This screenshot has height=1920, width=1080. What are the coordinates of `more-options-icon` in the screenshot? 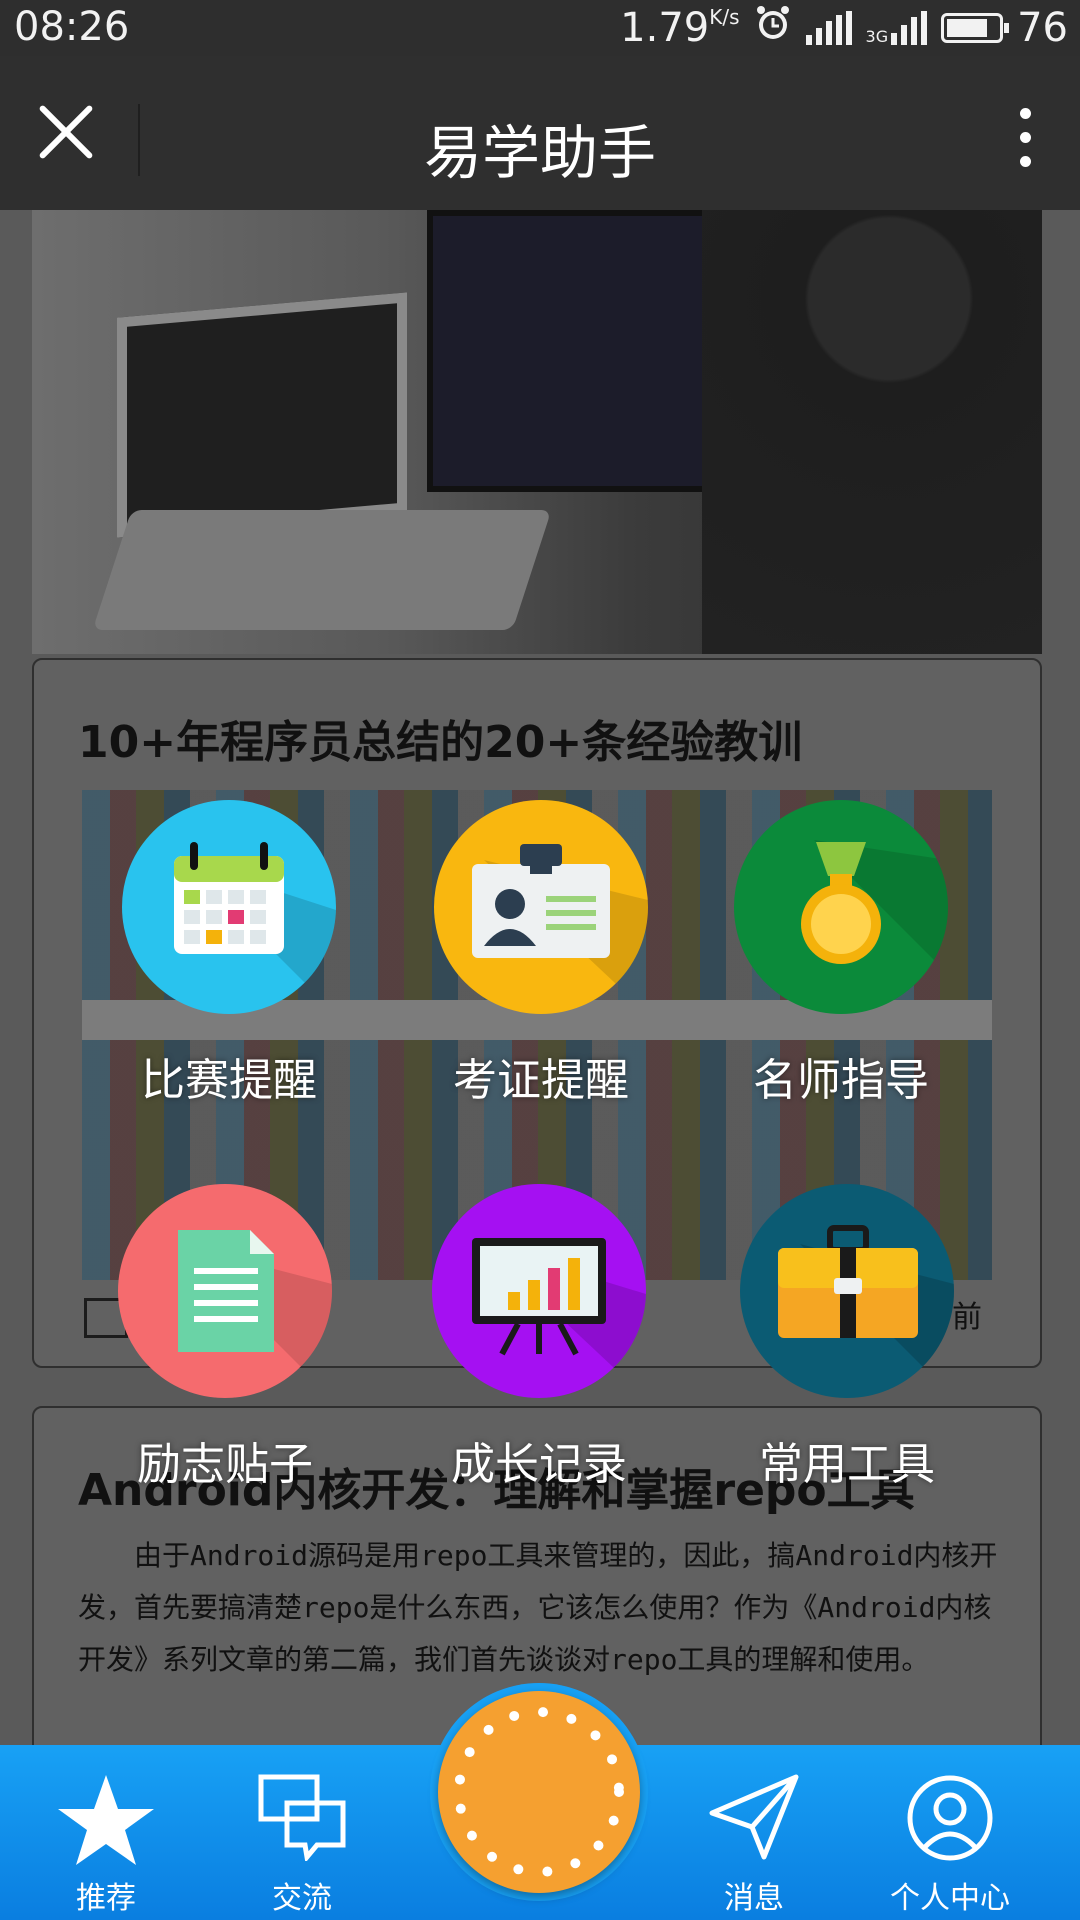 It's located at (1026, 138).